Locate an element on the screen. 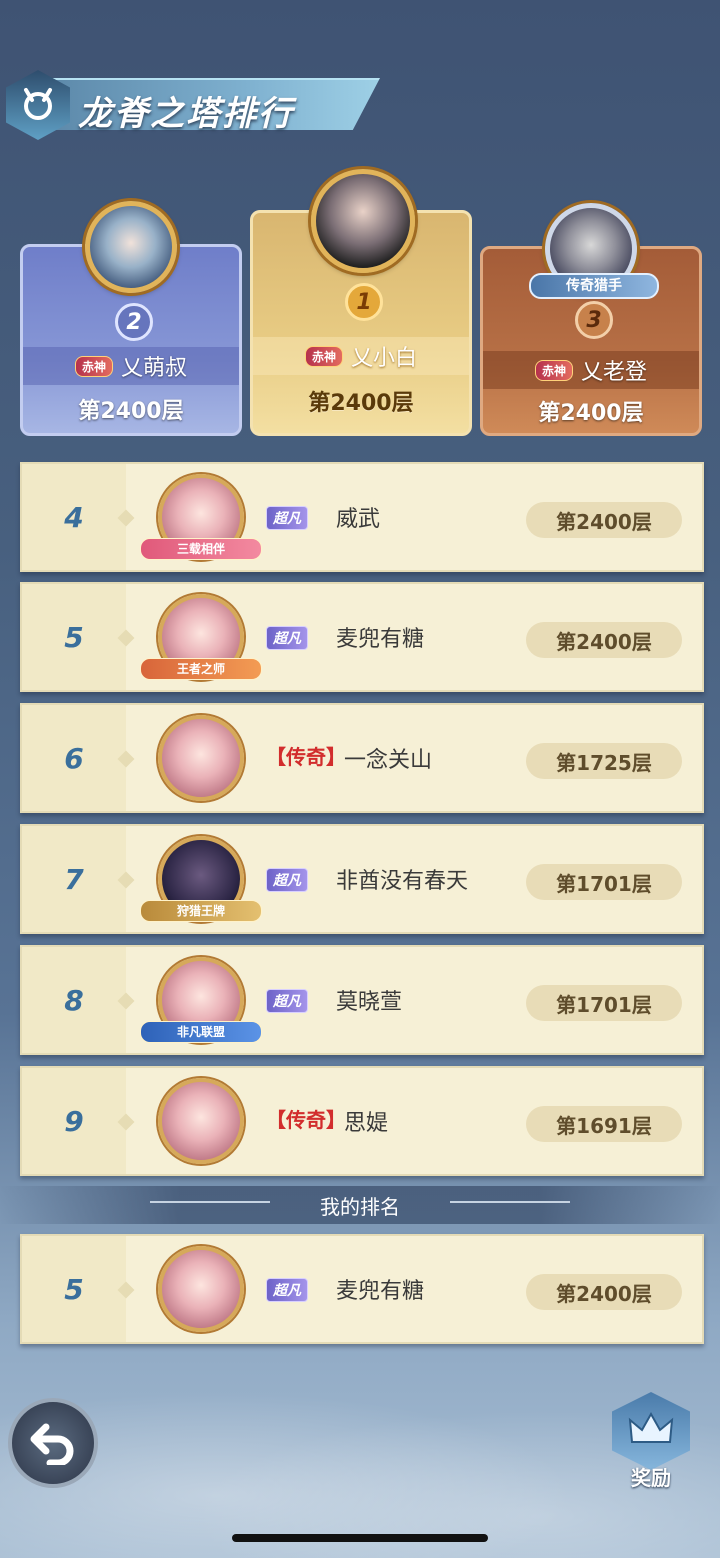 Image resolution: width=720 pixels, height=1558 pixels. floor-value: 第1691层 is located at coordinates (604, 1124).